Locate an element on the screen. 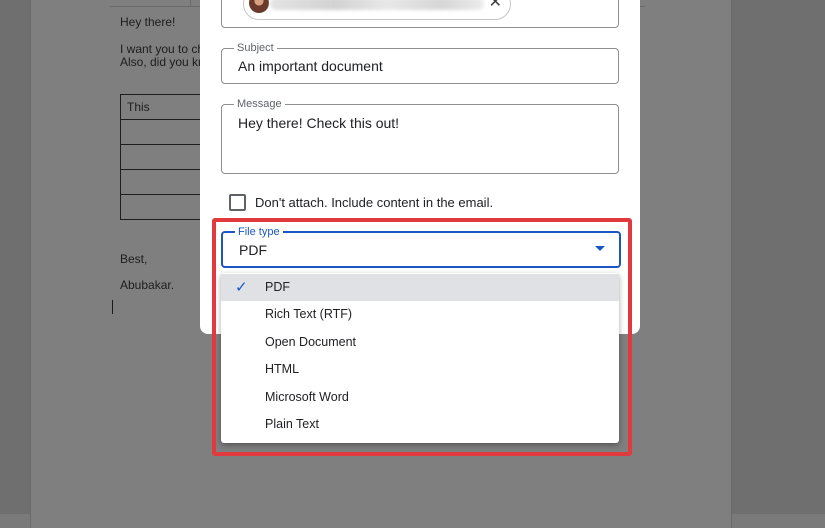 This screenshot has width=825, height=528. file-type-label: File type is located at coordinates (259, 232).